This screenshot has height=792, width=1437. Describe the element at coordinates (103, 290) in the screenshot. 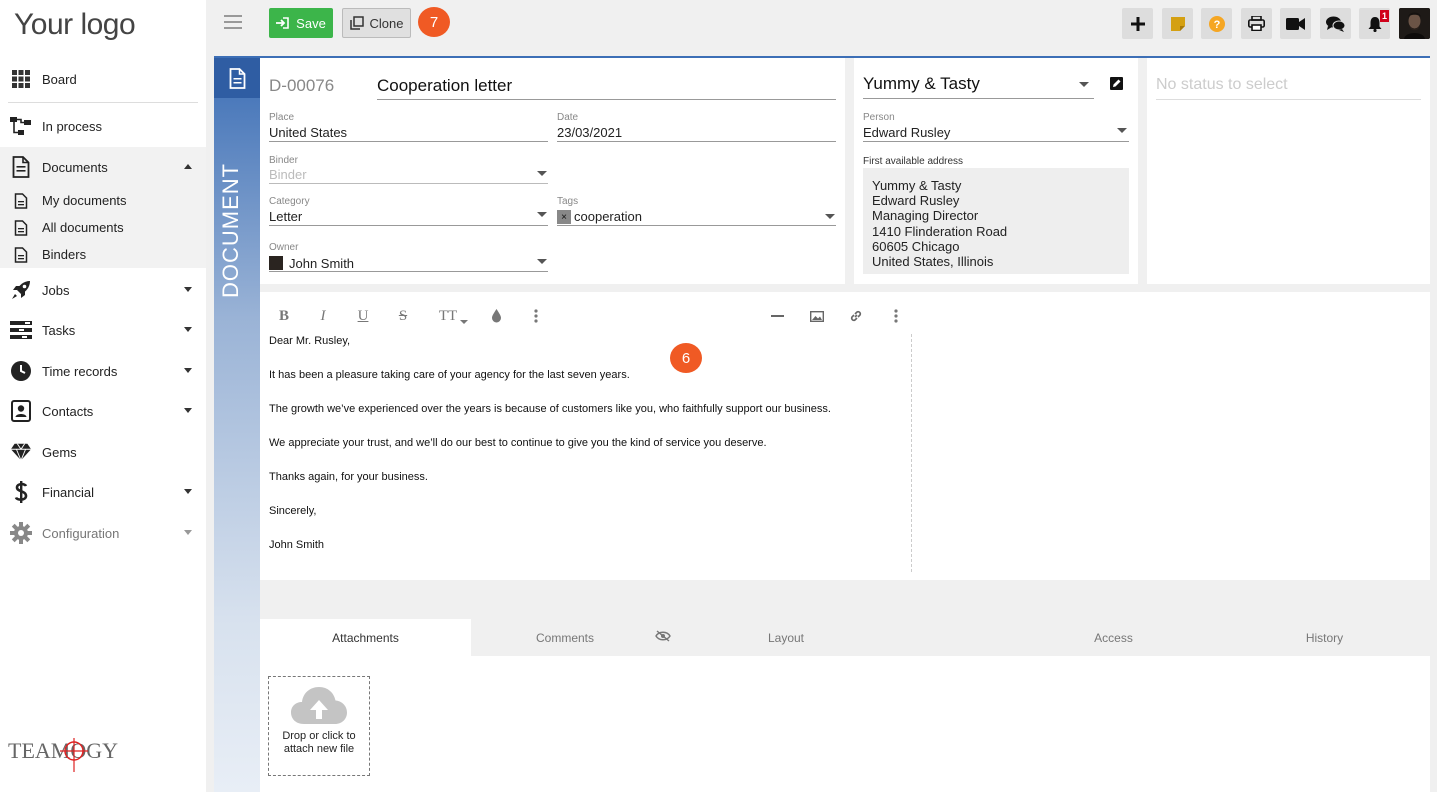

I see `sidebar-item-jobs: Jobs` at that location.